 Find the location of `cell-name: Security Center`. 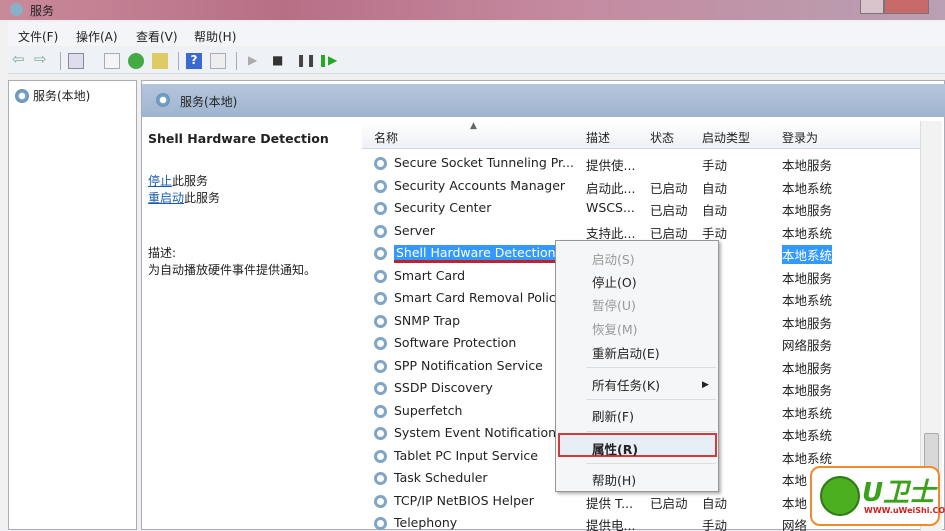

cell-name: Security Center is located at coordinates (443, 207).